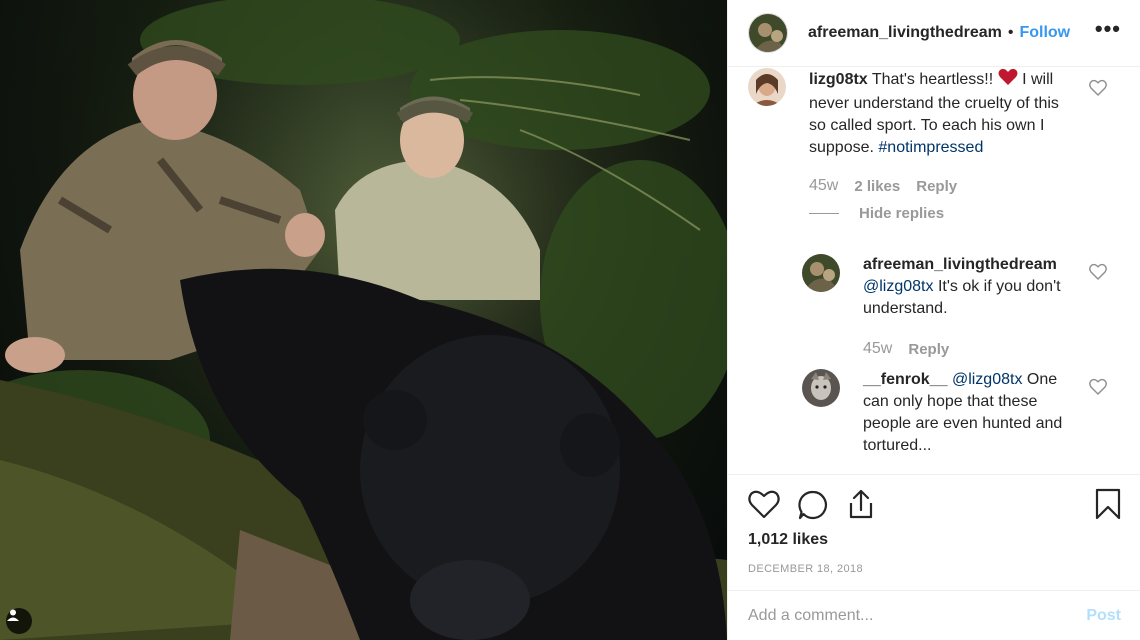 This screenshot has width=1140, height=640. I want to click on post-button: Post, so click(1103, 616).